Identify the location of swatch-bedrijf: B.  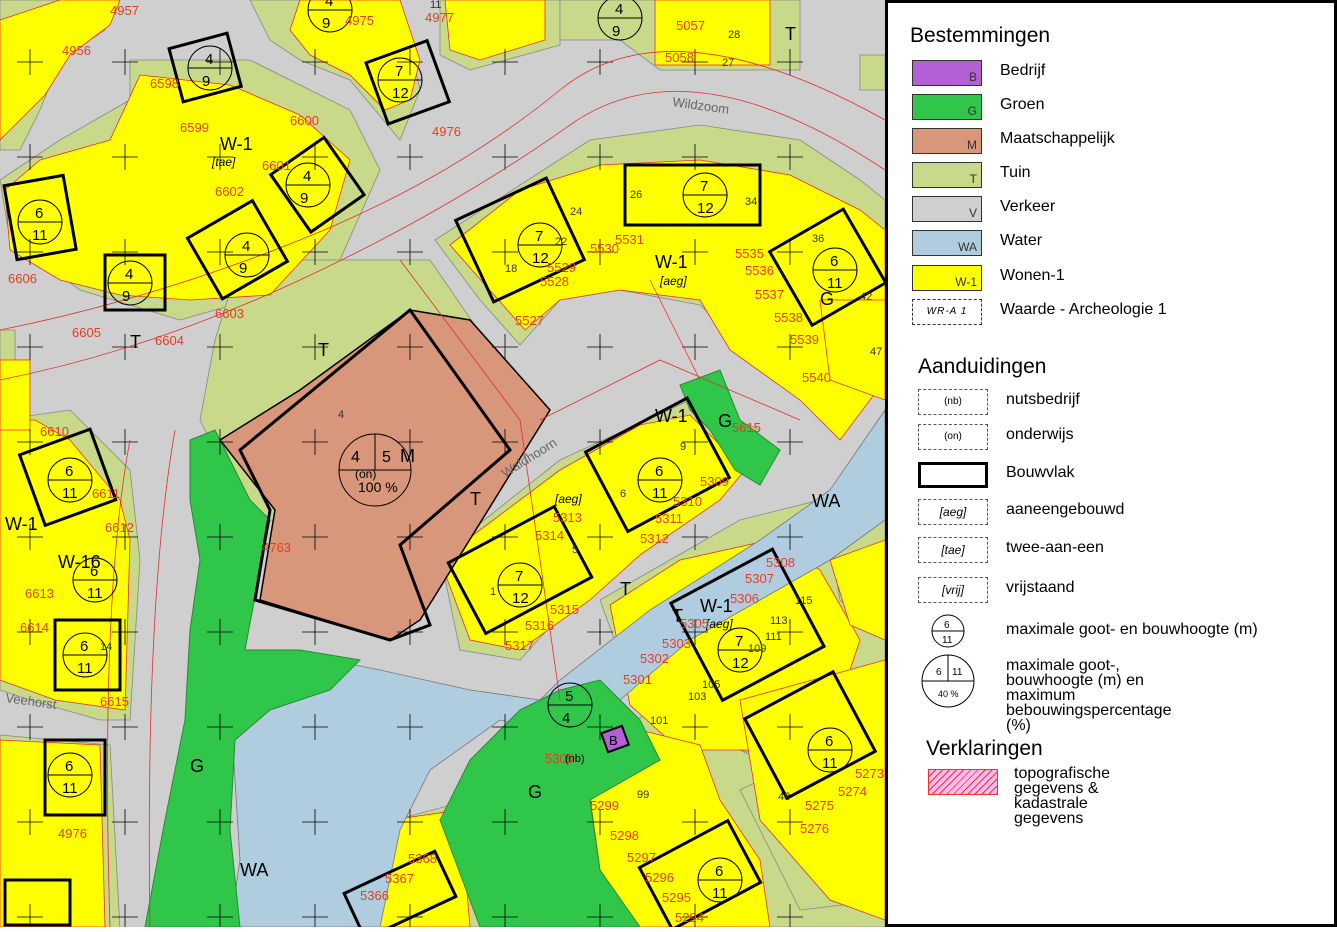
(947, 73).